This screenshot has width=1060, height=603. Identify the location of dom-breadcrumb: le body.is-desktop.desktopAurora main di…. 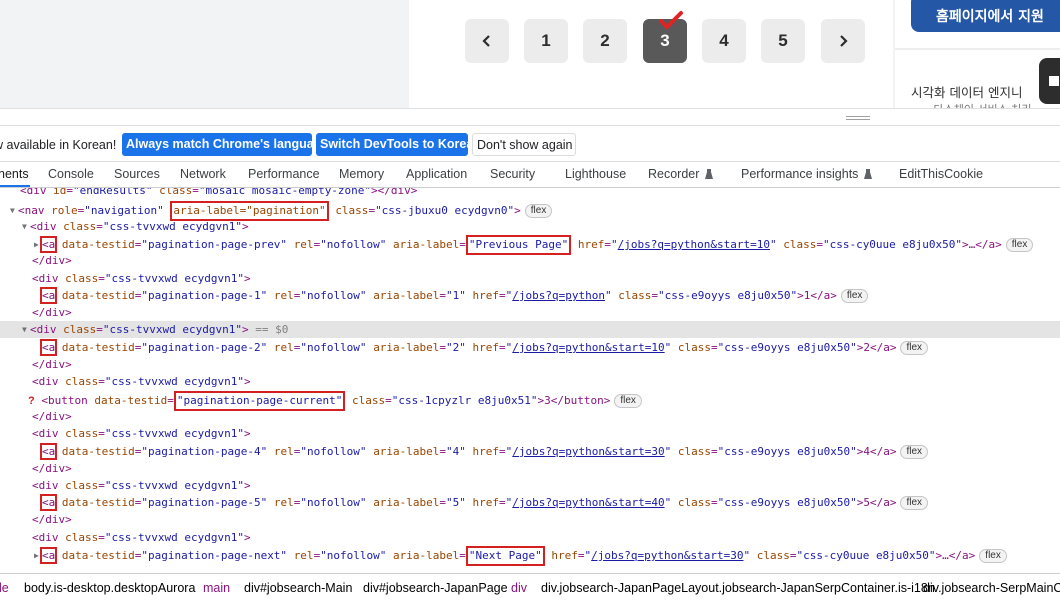
(530, 588).